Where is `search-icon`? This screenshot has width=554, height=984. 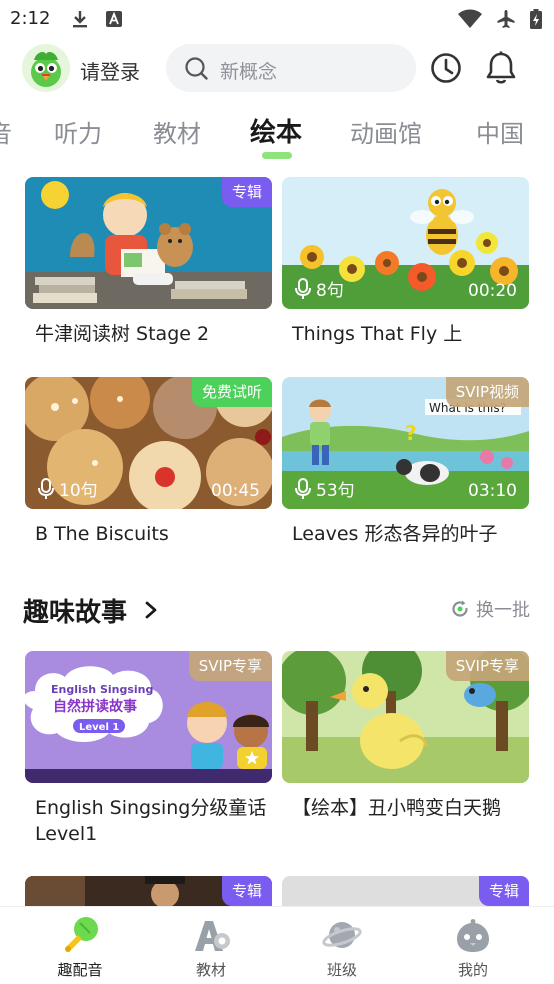 search-icon is located at coordinates (196, 68).